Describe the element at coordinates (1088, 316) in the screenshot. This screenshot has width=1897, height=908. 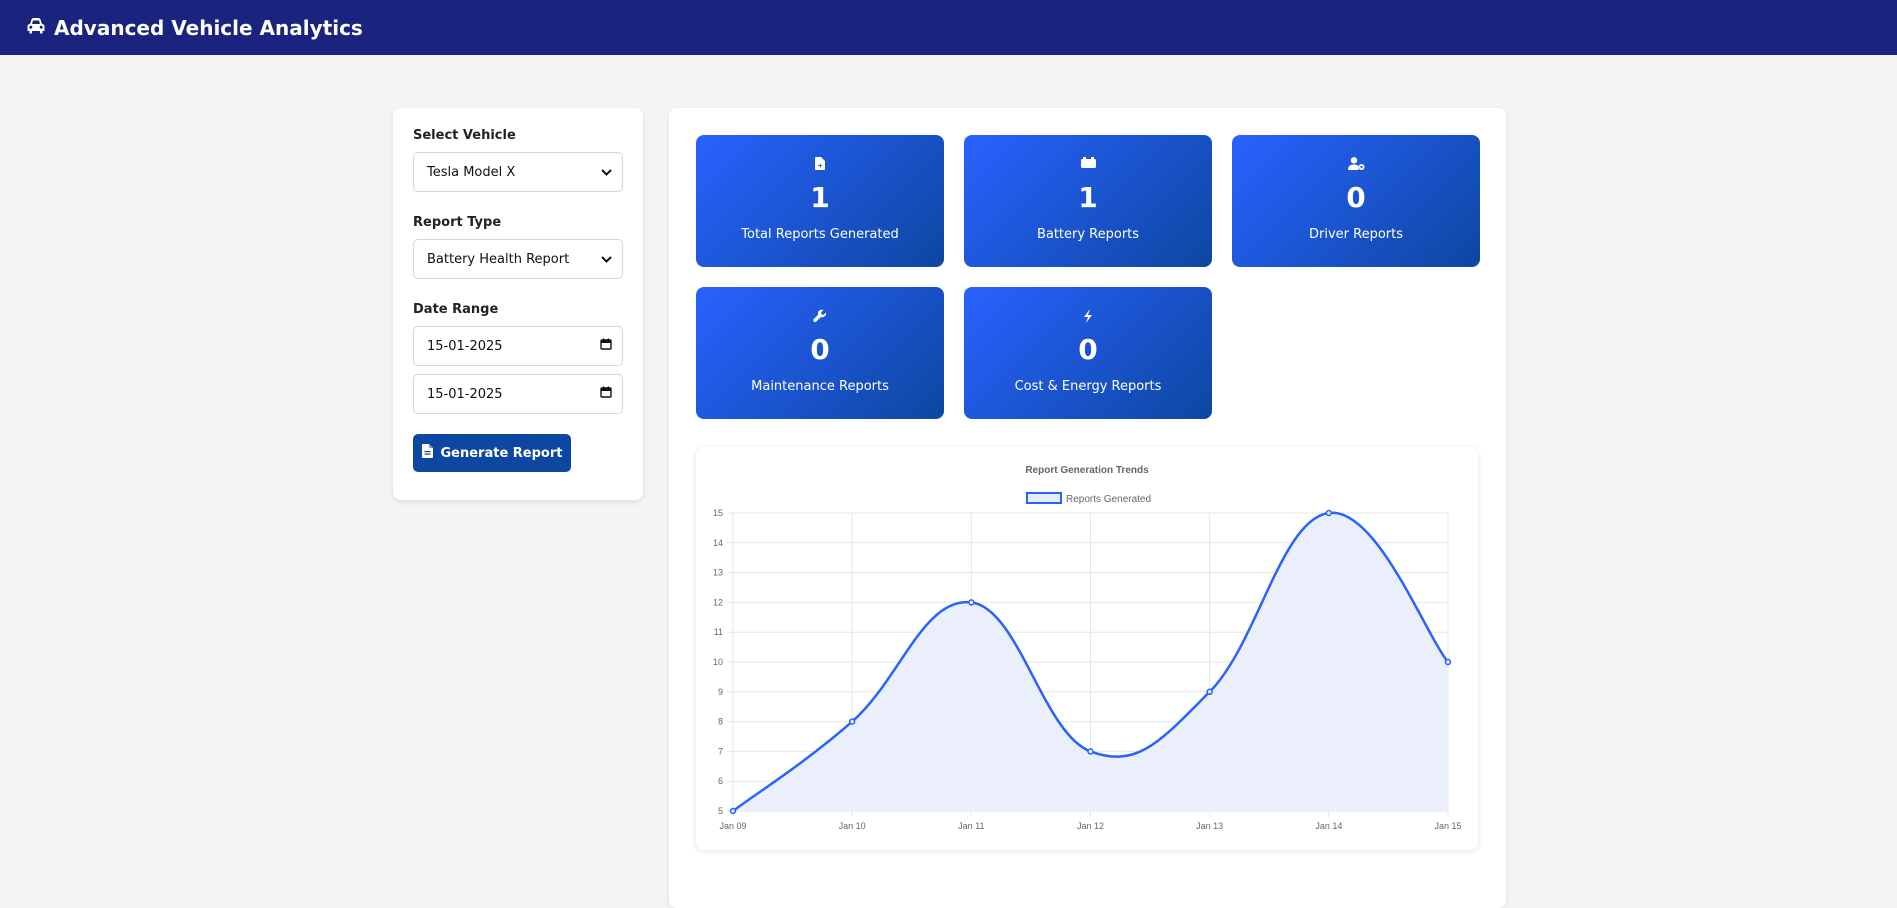
I see `bolt-icon` at that location.